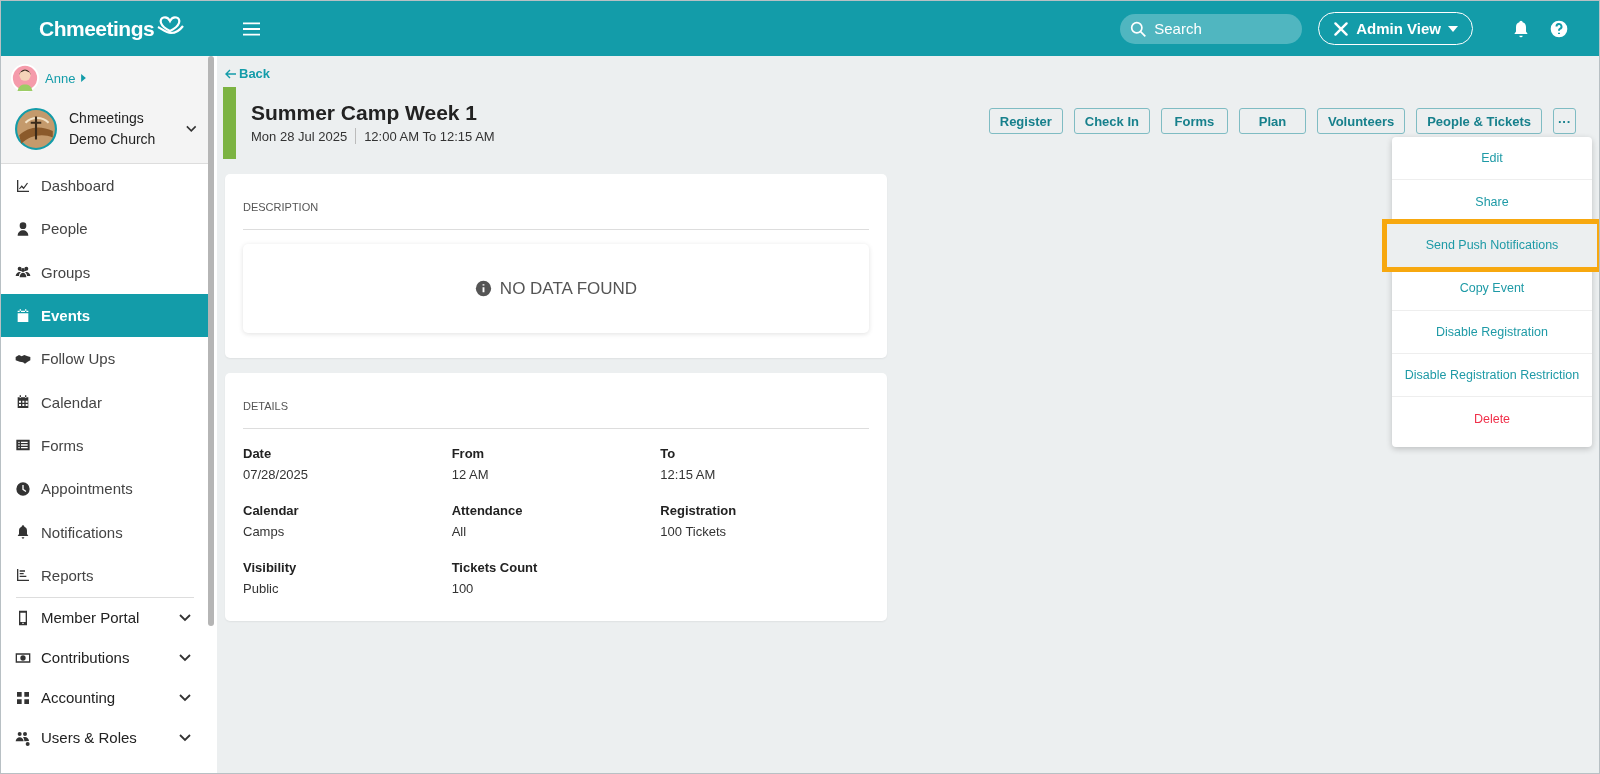 This screenshot has width=1600, height=774. Describe the element at coordinates (60, 78) in the screenshot. I see `user-link: Anne` at that location.